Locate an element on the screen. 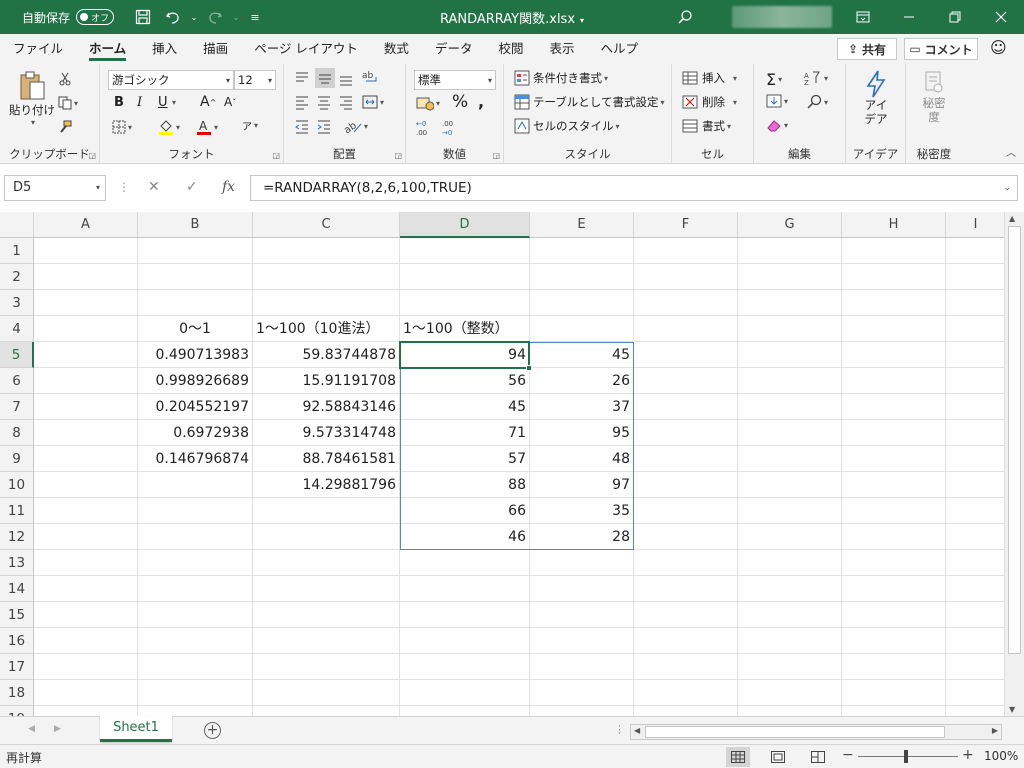  cell-i2 is located at coordinates (976, 277).